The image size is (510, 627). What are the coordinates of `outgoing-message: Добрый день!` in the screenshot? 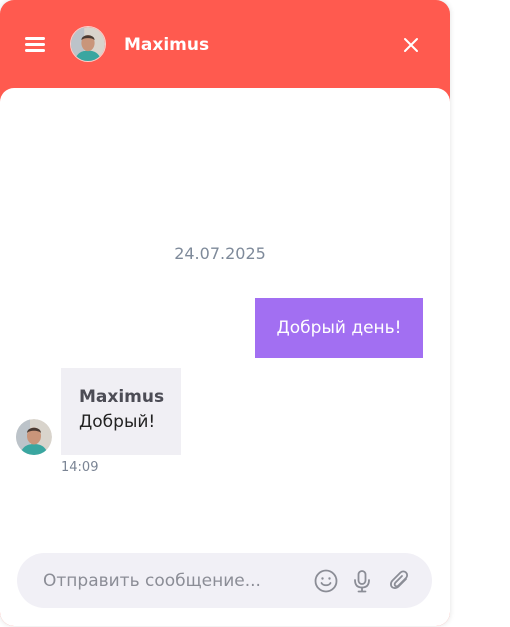 It's located at (339, 328).